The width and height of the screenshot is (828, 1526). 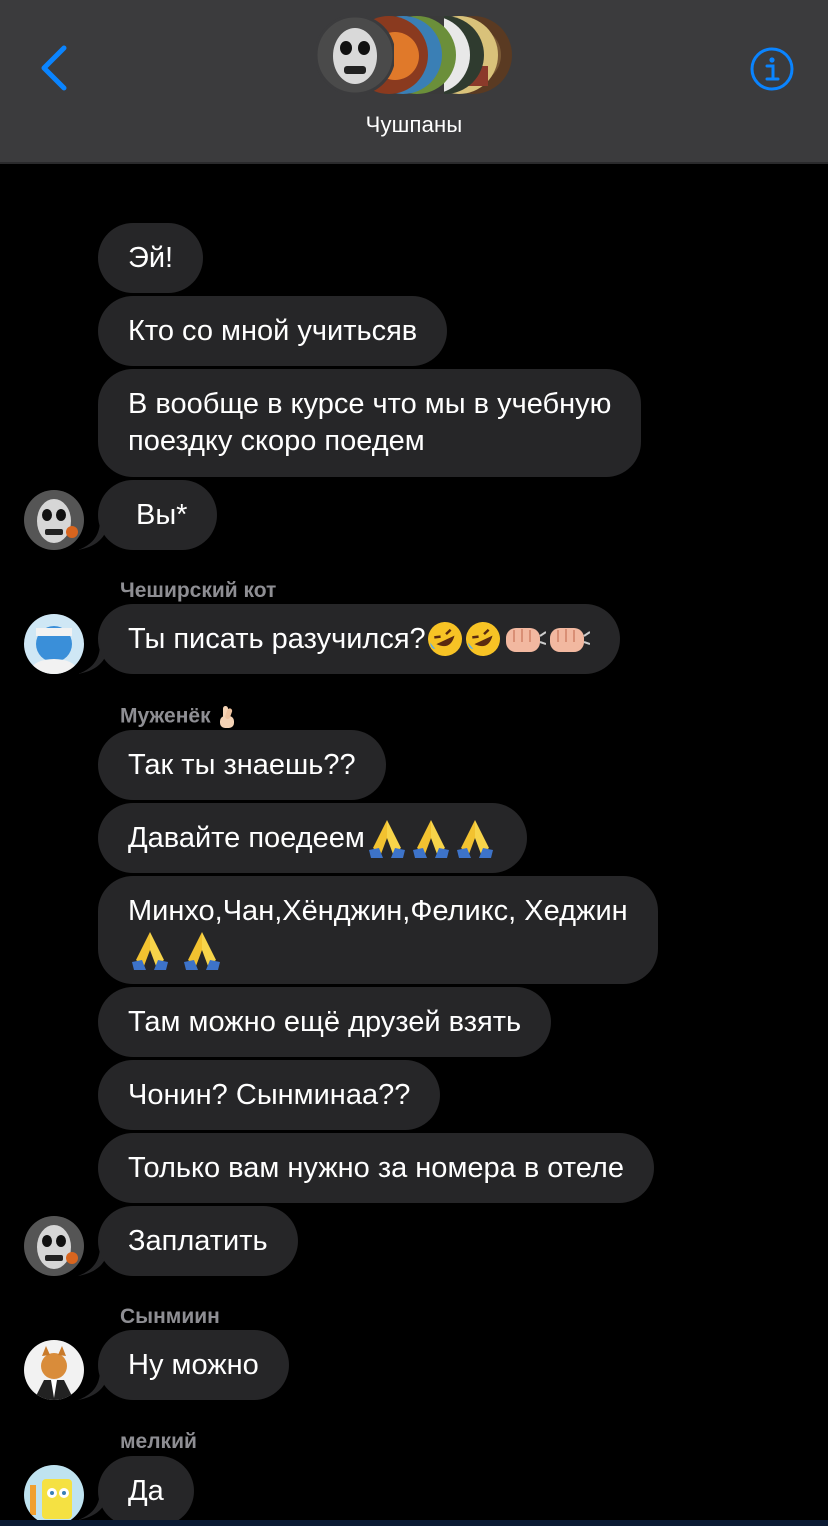 I want to click on message-bubble: Вы*, so click(x=158, y=515).